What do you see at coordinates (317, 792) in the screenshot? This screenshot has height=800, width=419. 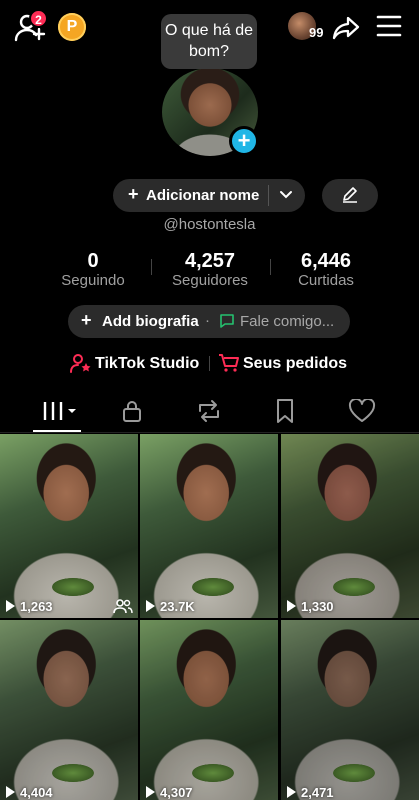 I see `view-count: 2,471` at bounding box center [317, 792].